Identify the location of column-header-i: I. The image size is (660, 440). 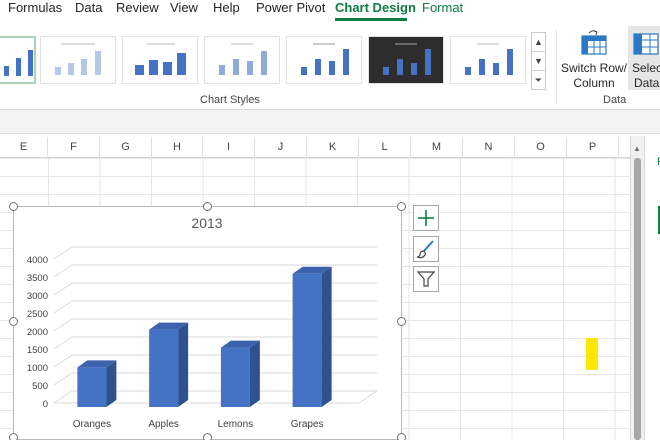
(229, 147).